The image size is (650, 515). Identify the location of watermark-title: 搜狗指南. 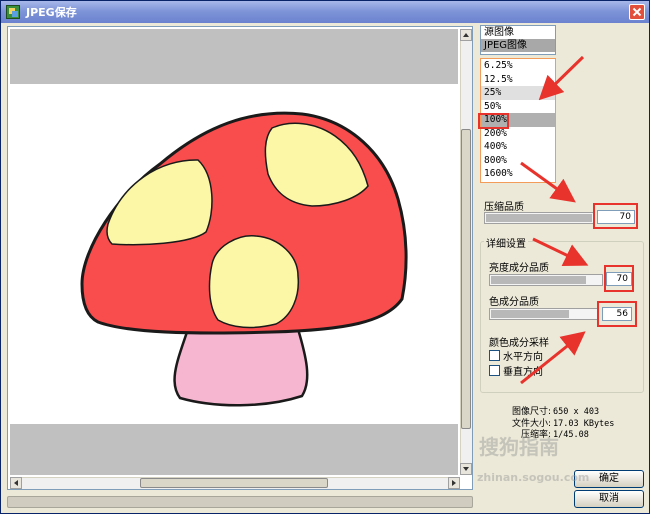
(519, 447).